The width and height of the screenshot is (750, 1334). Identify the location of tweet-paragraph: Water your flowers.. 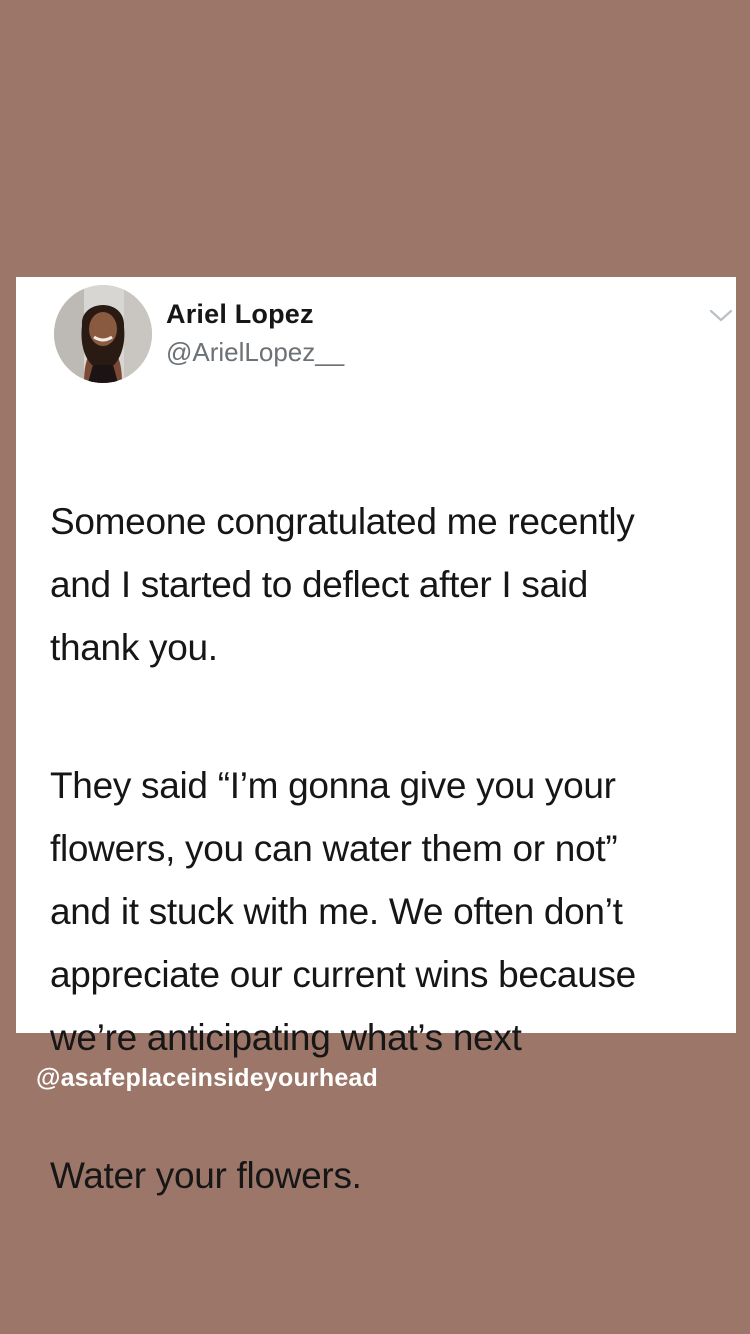
(206, 1175).